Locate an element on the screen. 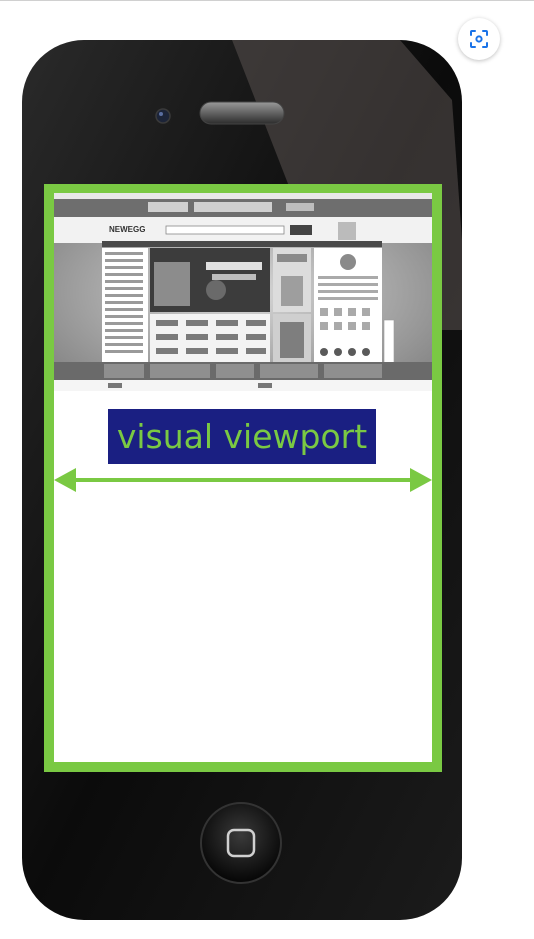  visual-viewport-label-box: visual viewport is located at coordinates (242, 436).